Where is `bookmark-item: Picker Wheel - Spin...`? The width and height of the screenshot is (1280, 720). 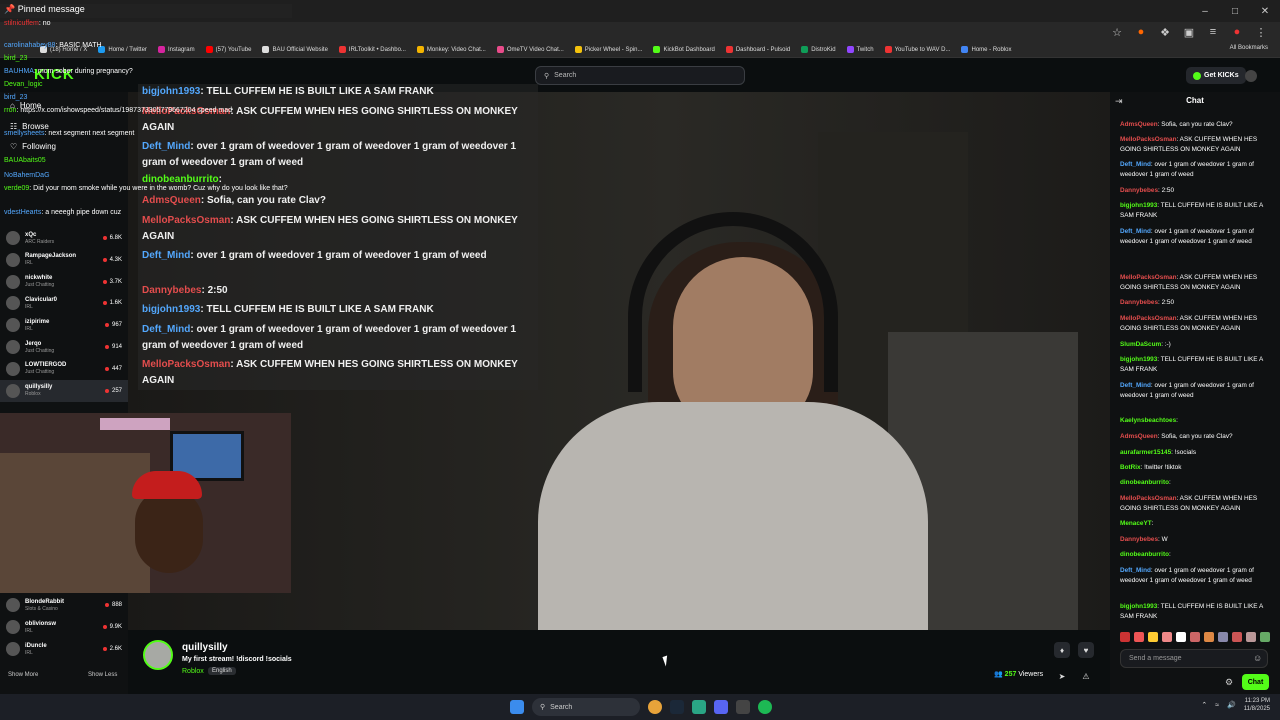
bookmark-item: Picker Wheel - Spin... is located at coordinates (608, 49).